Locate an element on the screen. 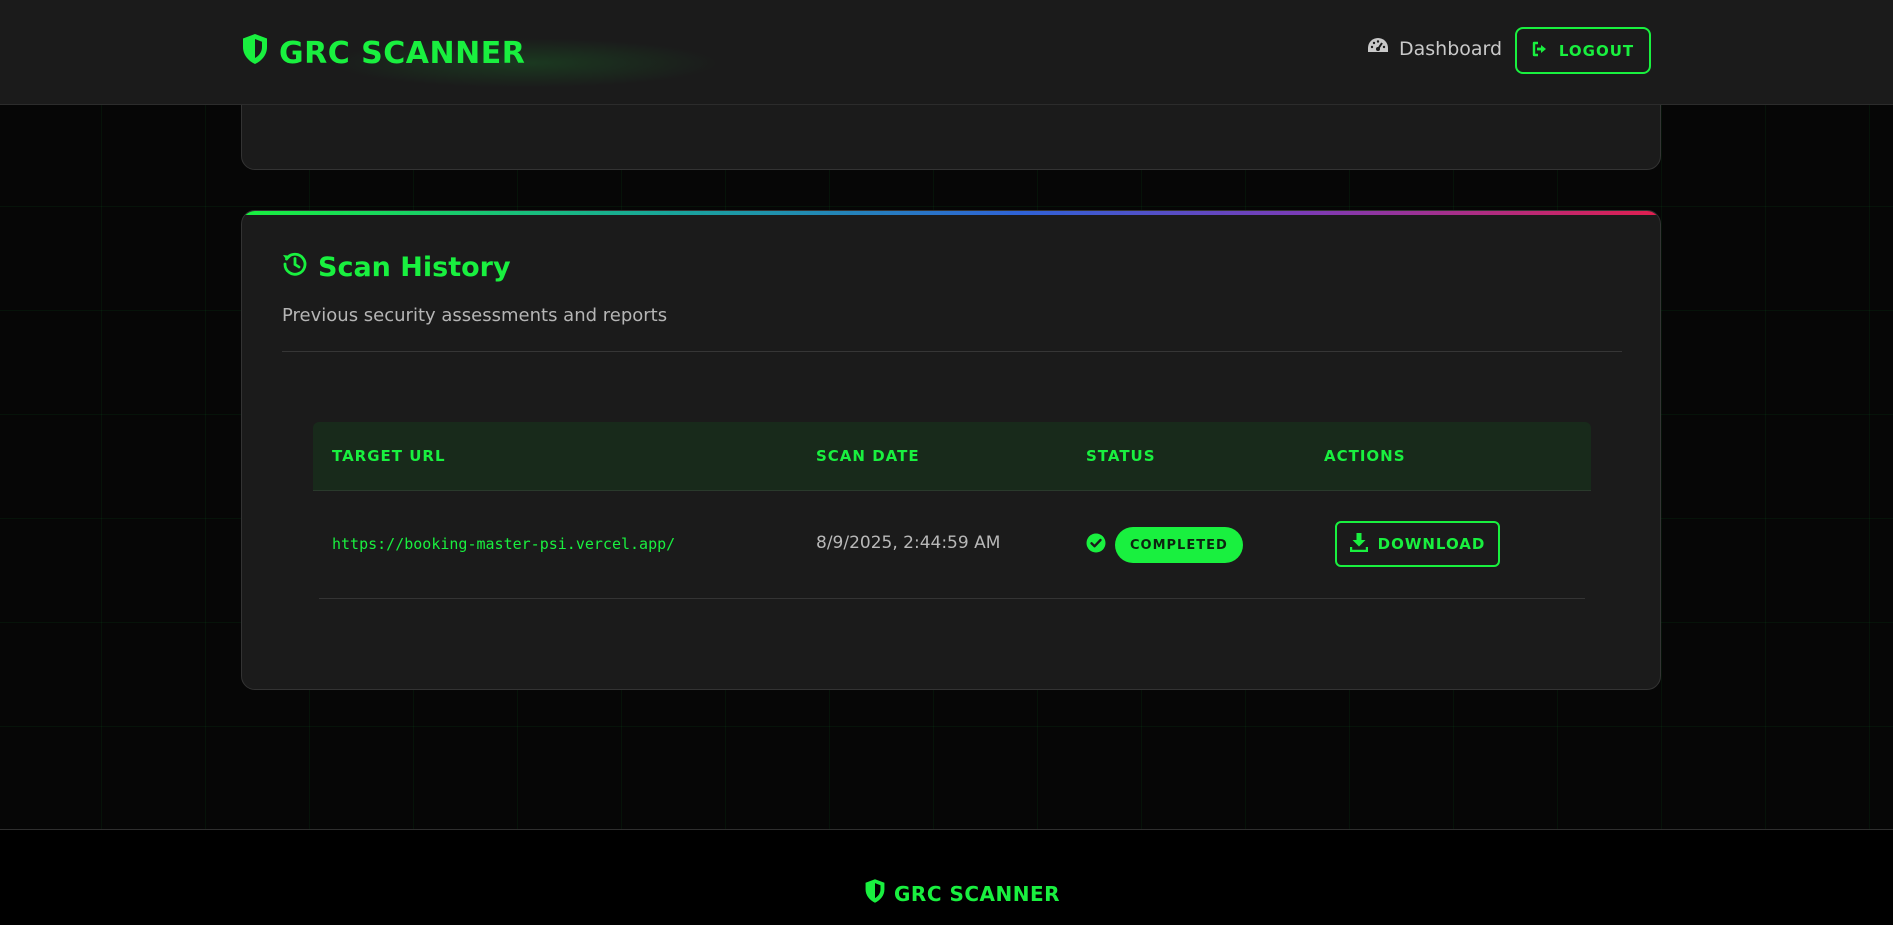  gauge-icon is located at coordinates (1378, 48).